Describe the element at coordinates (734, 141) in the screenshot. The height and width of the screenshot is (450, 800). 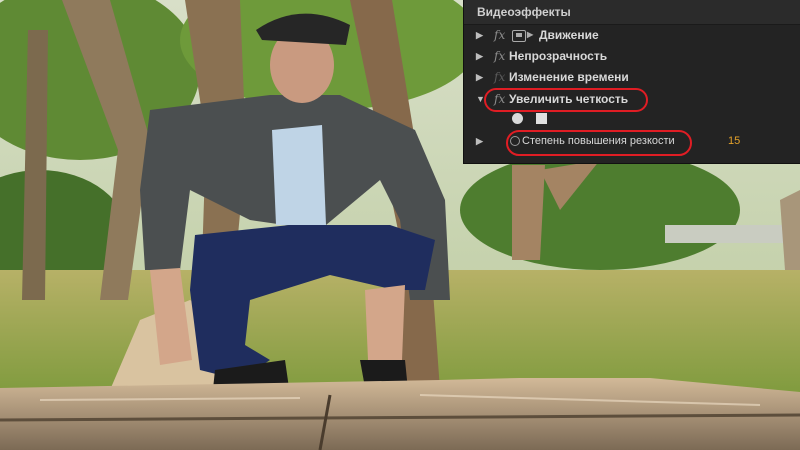
I see `sharpen-amount-value: 15` at that location.